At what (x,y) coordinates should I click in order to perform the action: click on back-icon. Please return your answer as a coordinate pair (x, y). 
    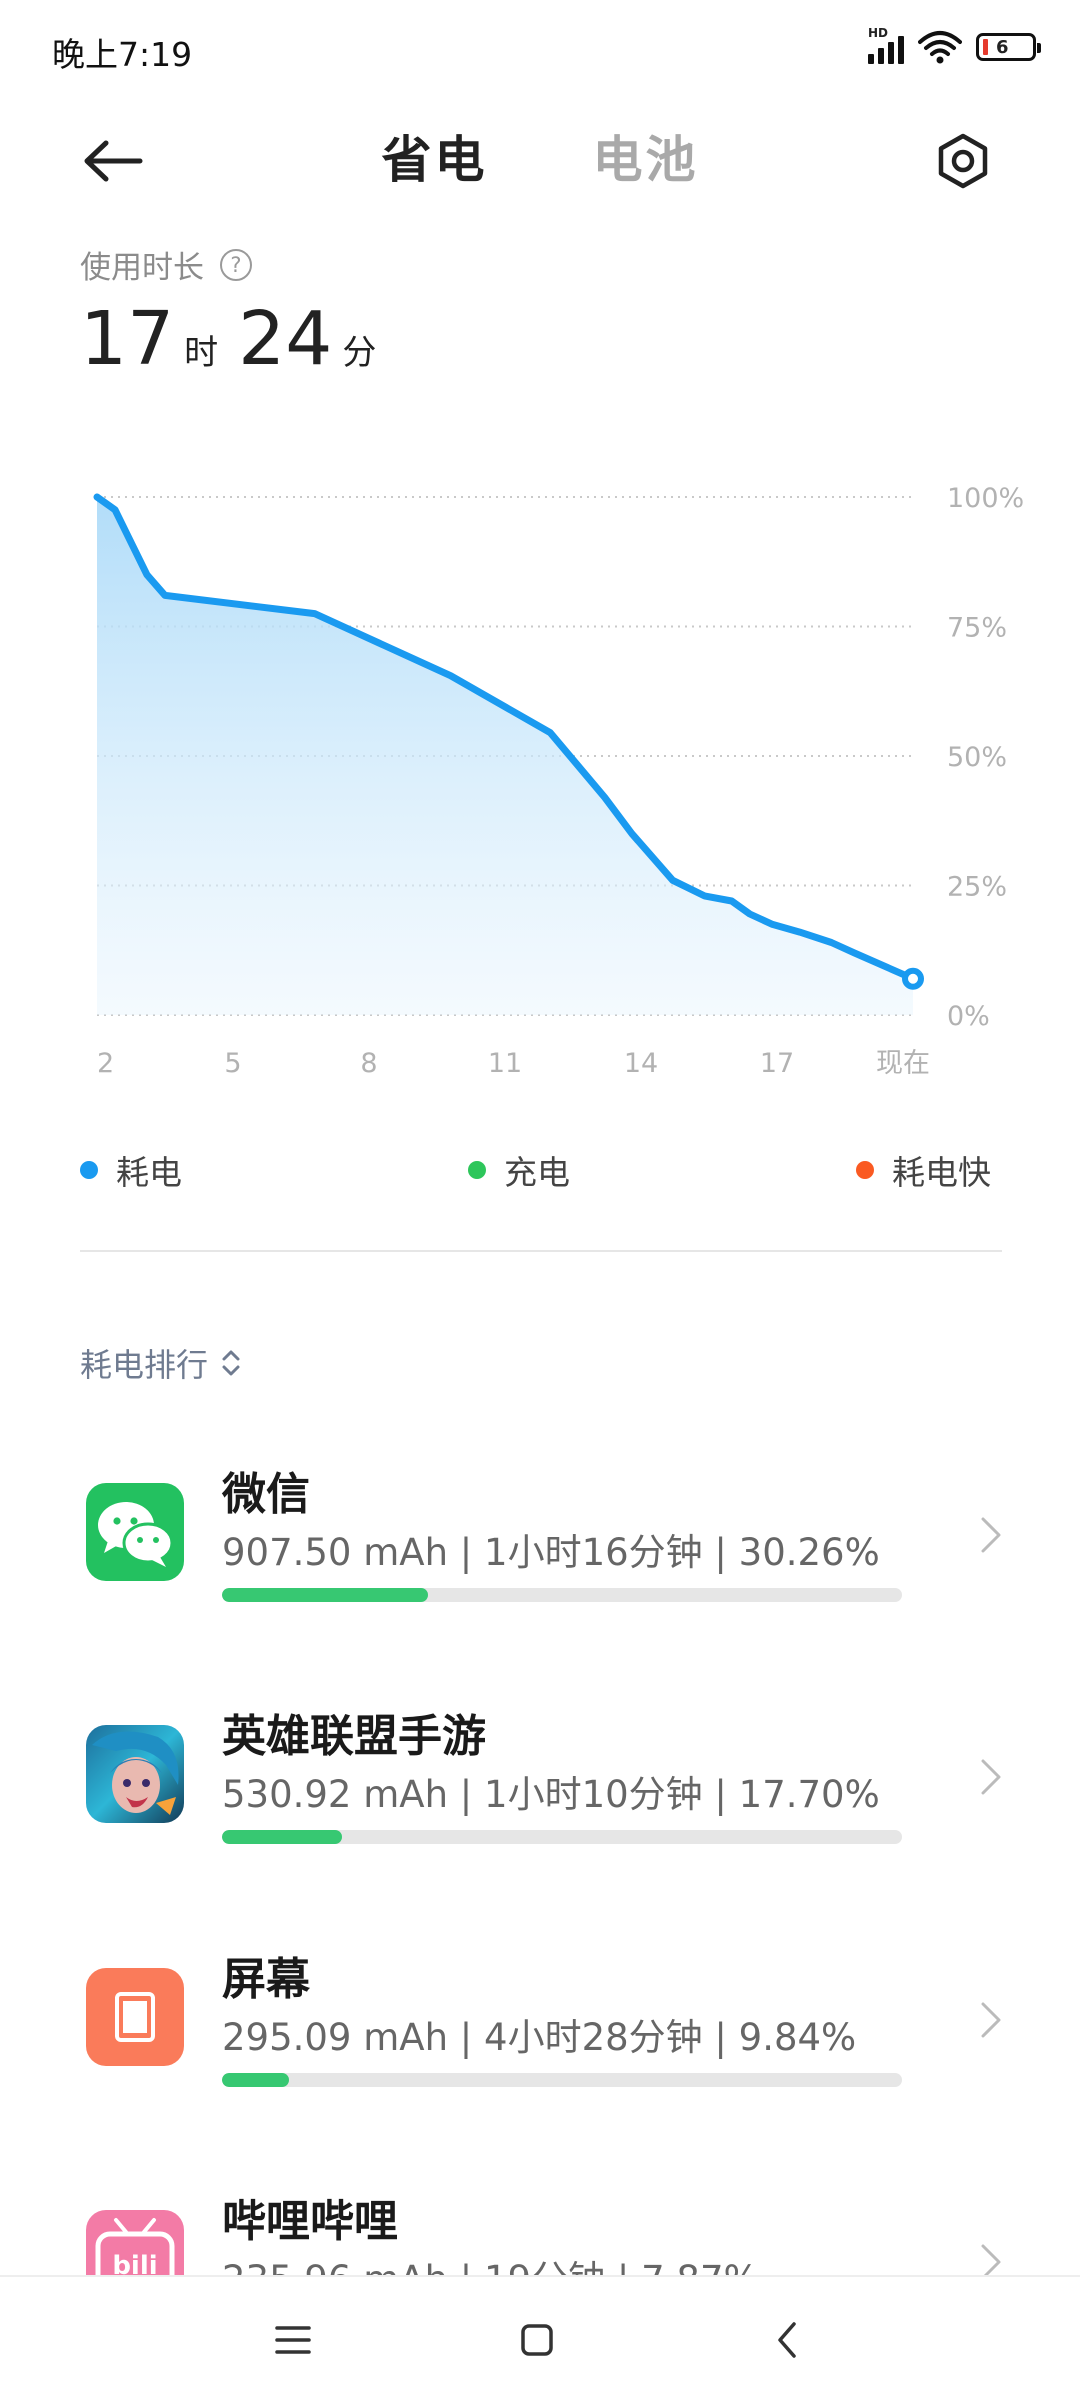
    Looking at the image, I should click on (787, 2340).